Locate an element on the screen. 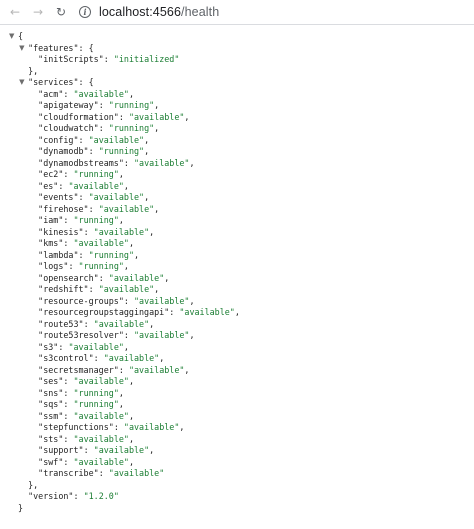 Image resolution: width=474 pixels, height=529 pixels. url-host: localhost:4566 is located at coordinates (140, 12).